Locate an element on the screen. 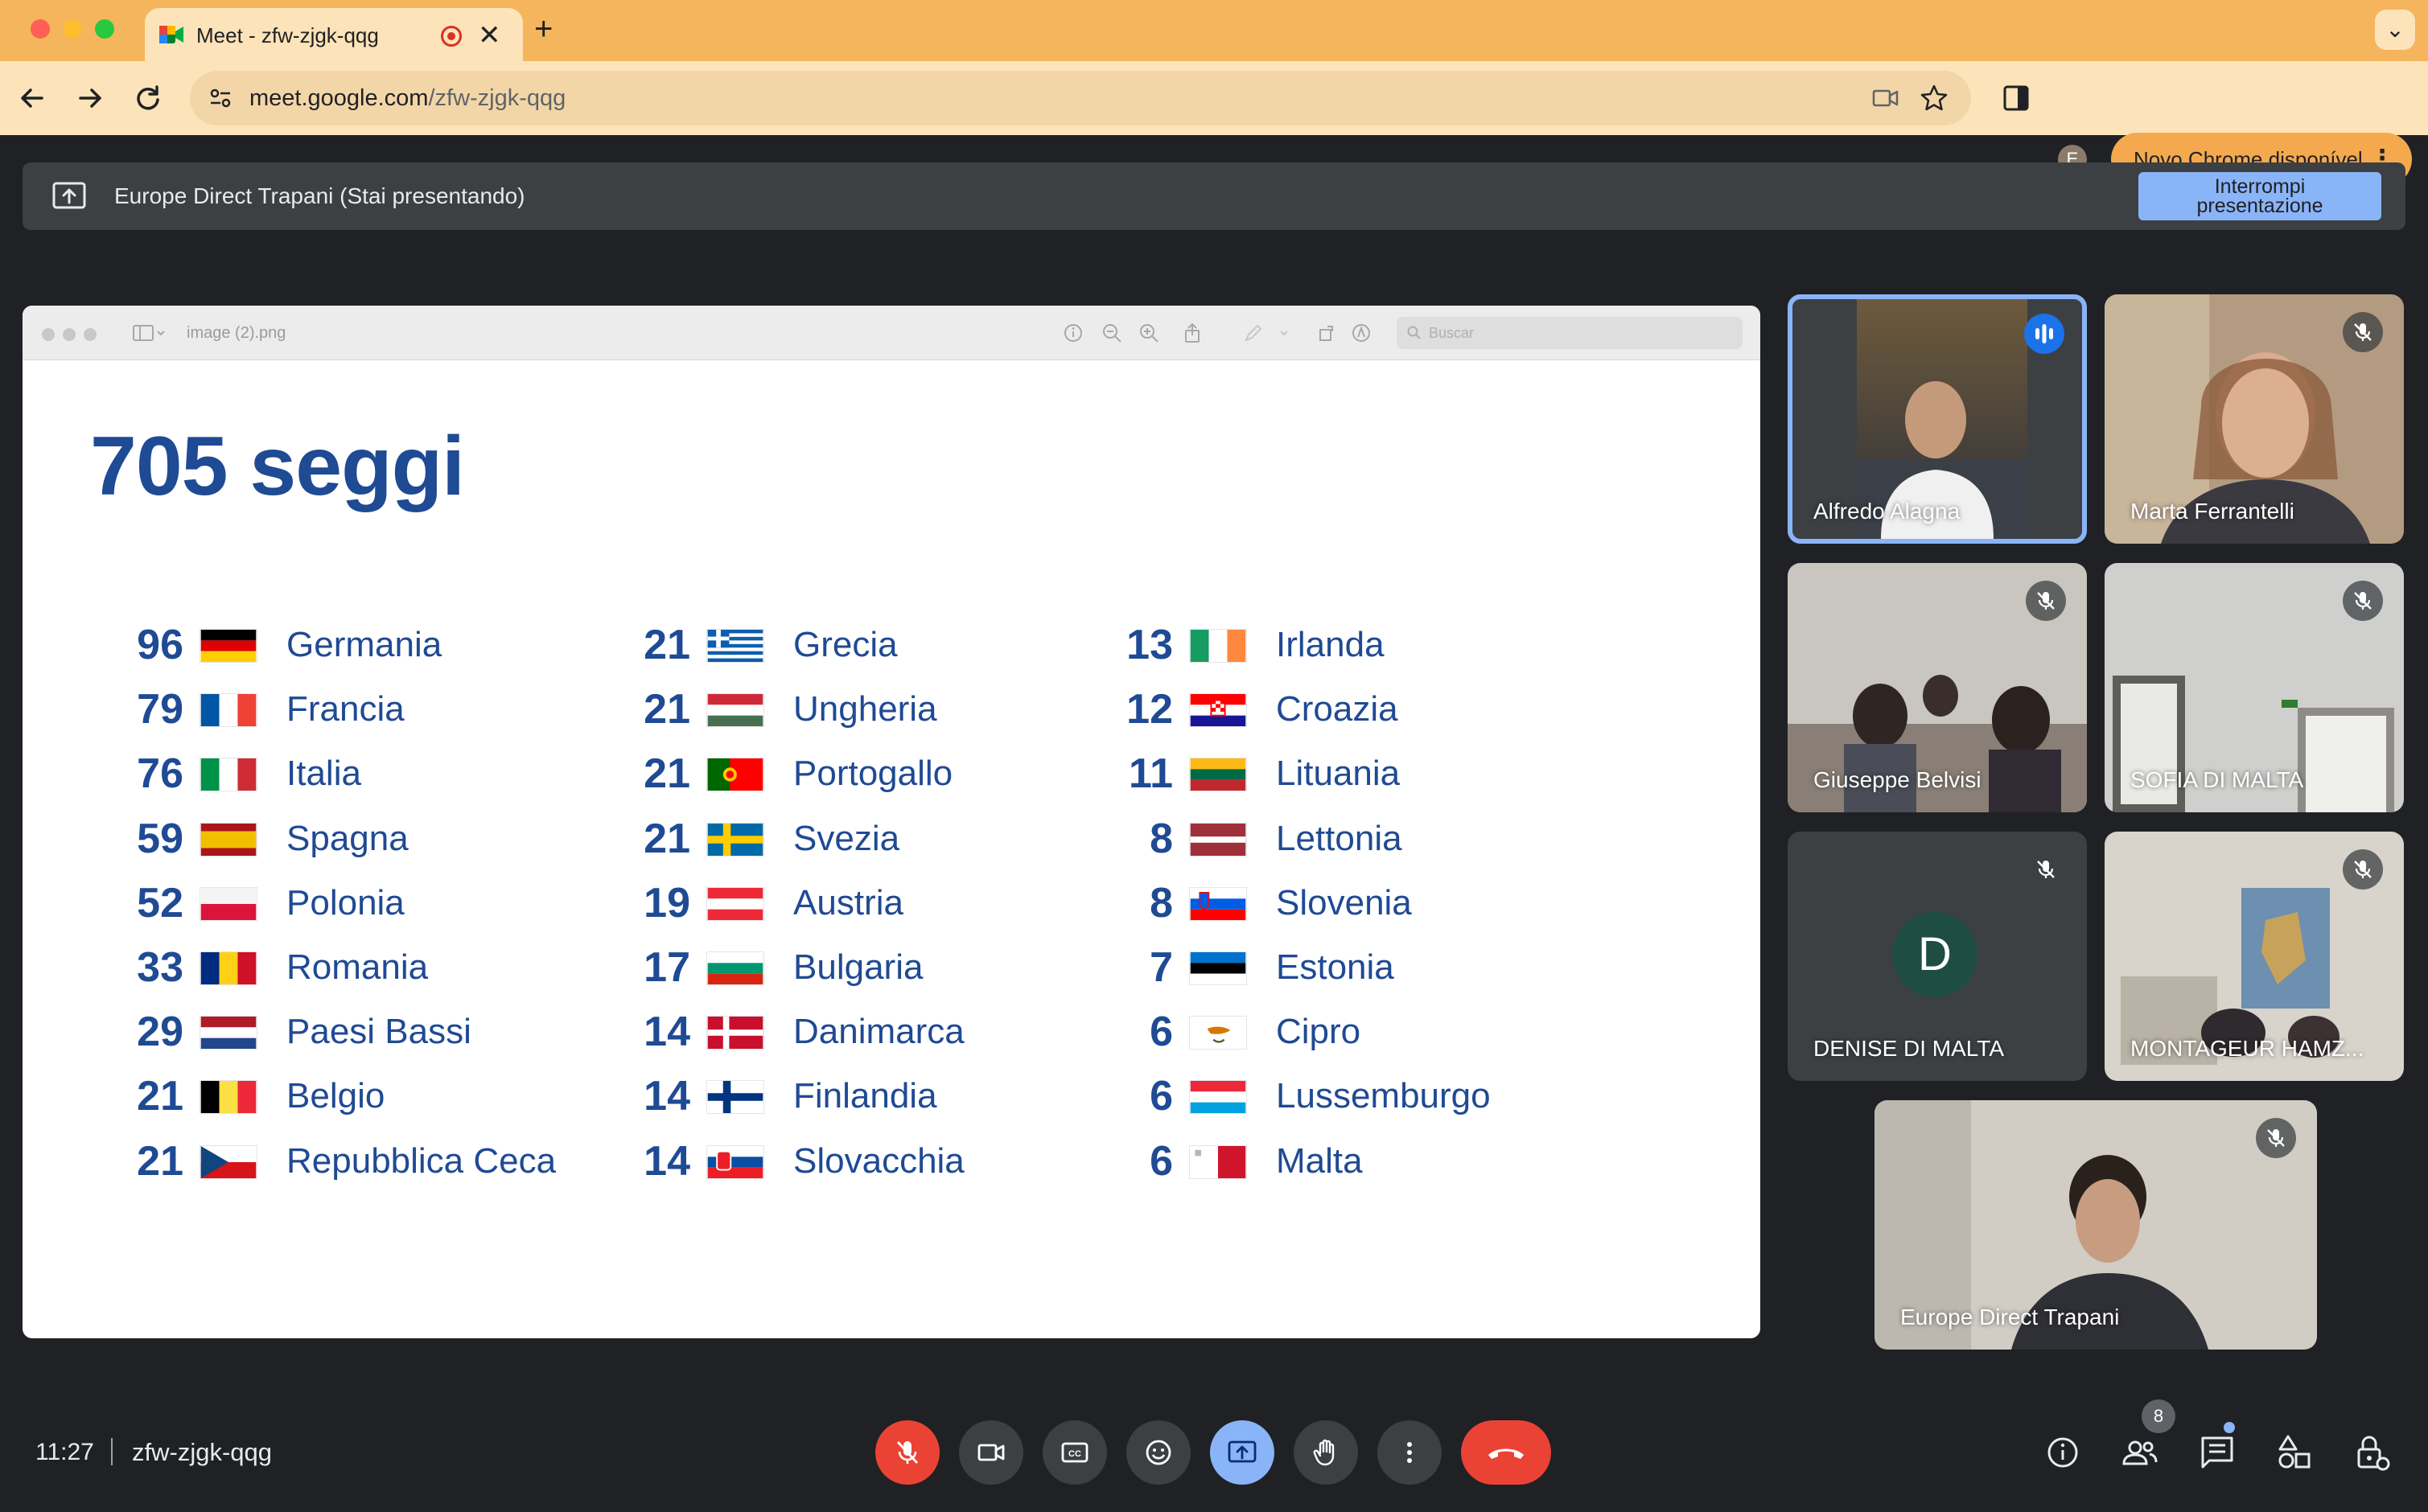  country-name: Germania is located at coordinates (364, 645).